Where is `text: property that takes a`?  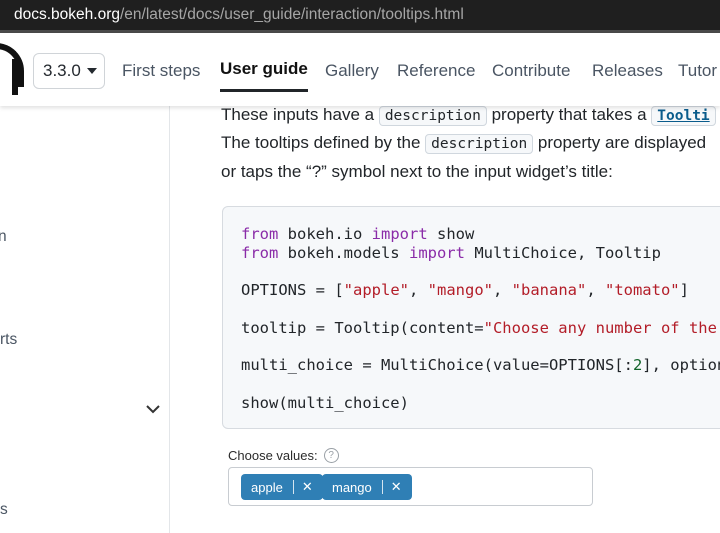
text: property that takes a is located at coordinates (569, 114).